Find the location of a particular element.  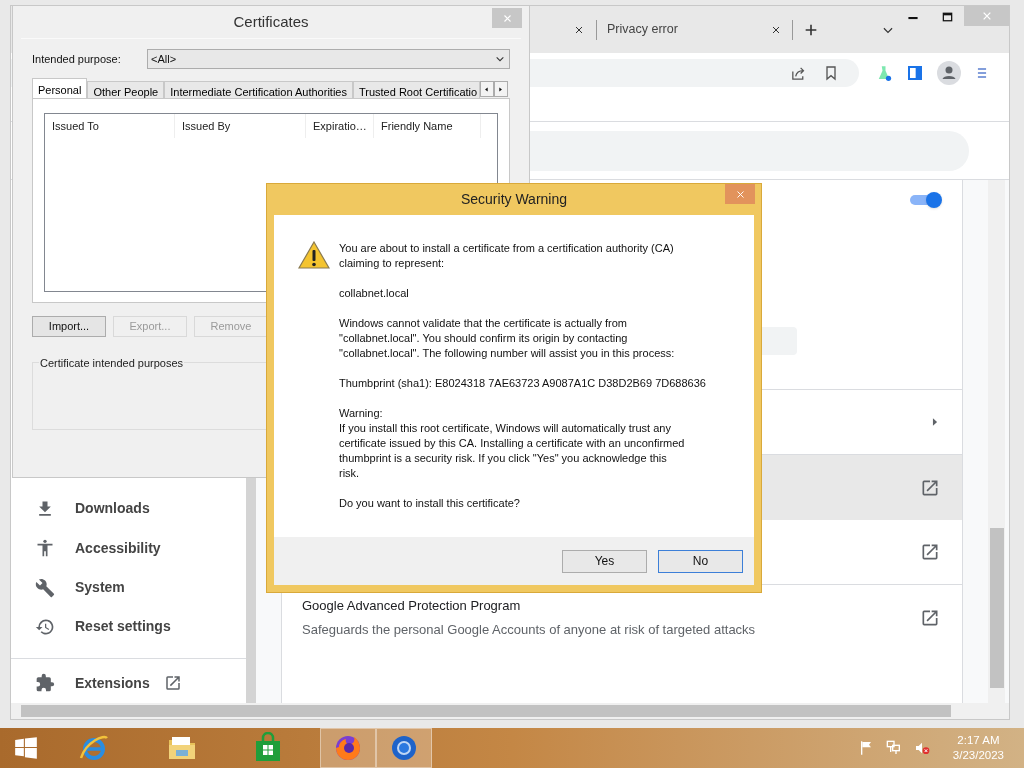

window-title: Certificates is located at coordinates (271, 21).